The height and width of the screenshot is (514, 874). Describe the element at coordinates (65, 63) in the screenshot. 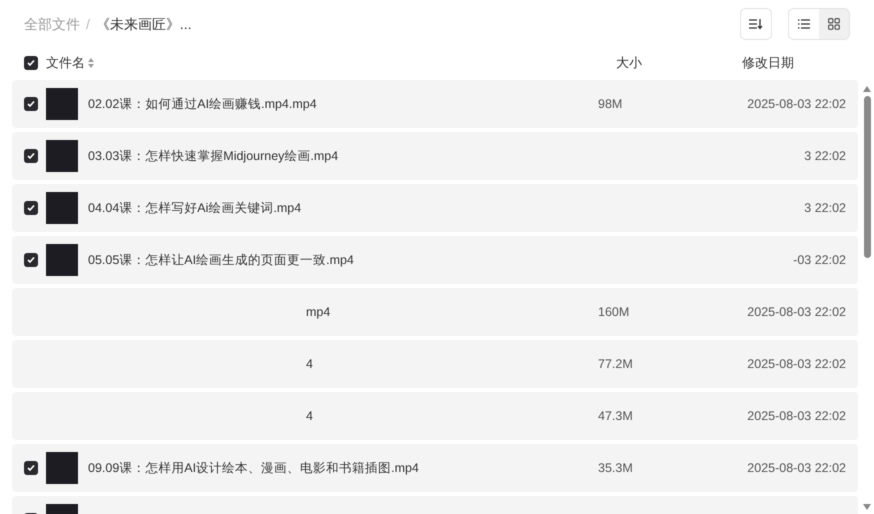

I see `name-column-header: 文件名` at that location.